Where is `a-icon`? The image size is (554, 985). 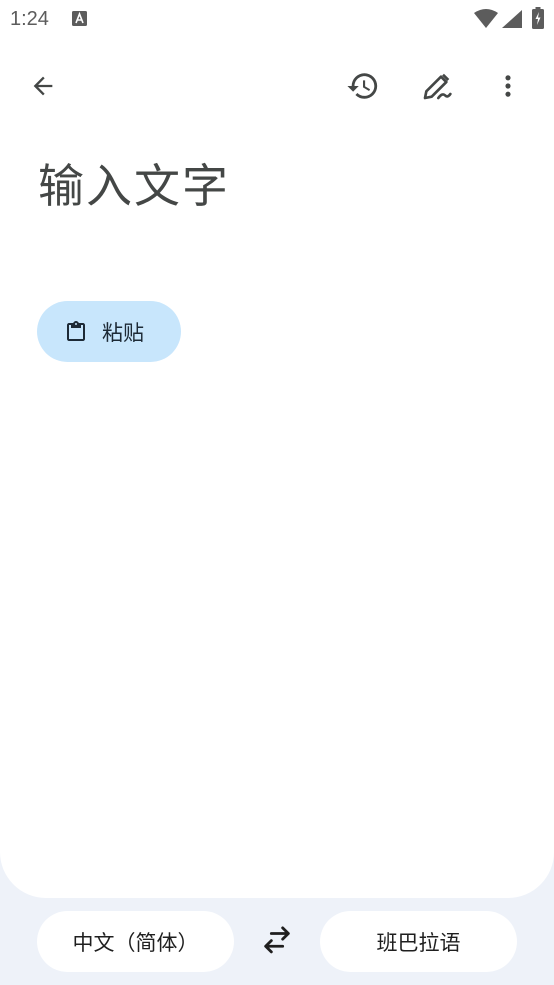 a-icon is located at coordinates (79, 18).